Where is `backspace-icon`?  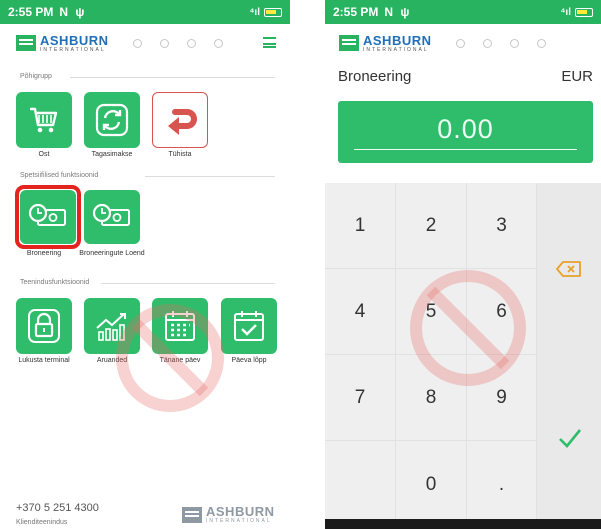
backspace-icon is located at coordinates (569, 269).